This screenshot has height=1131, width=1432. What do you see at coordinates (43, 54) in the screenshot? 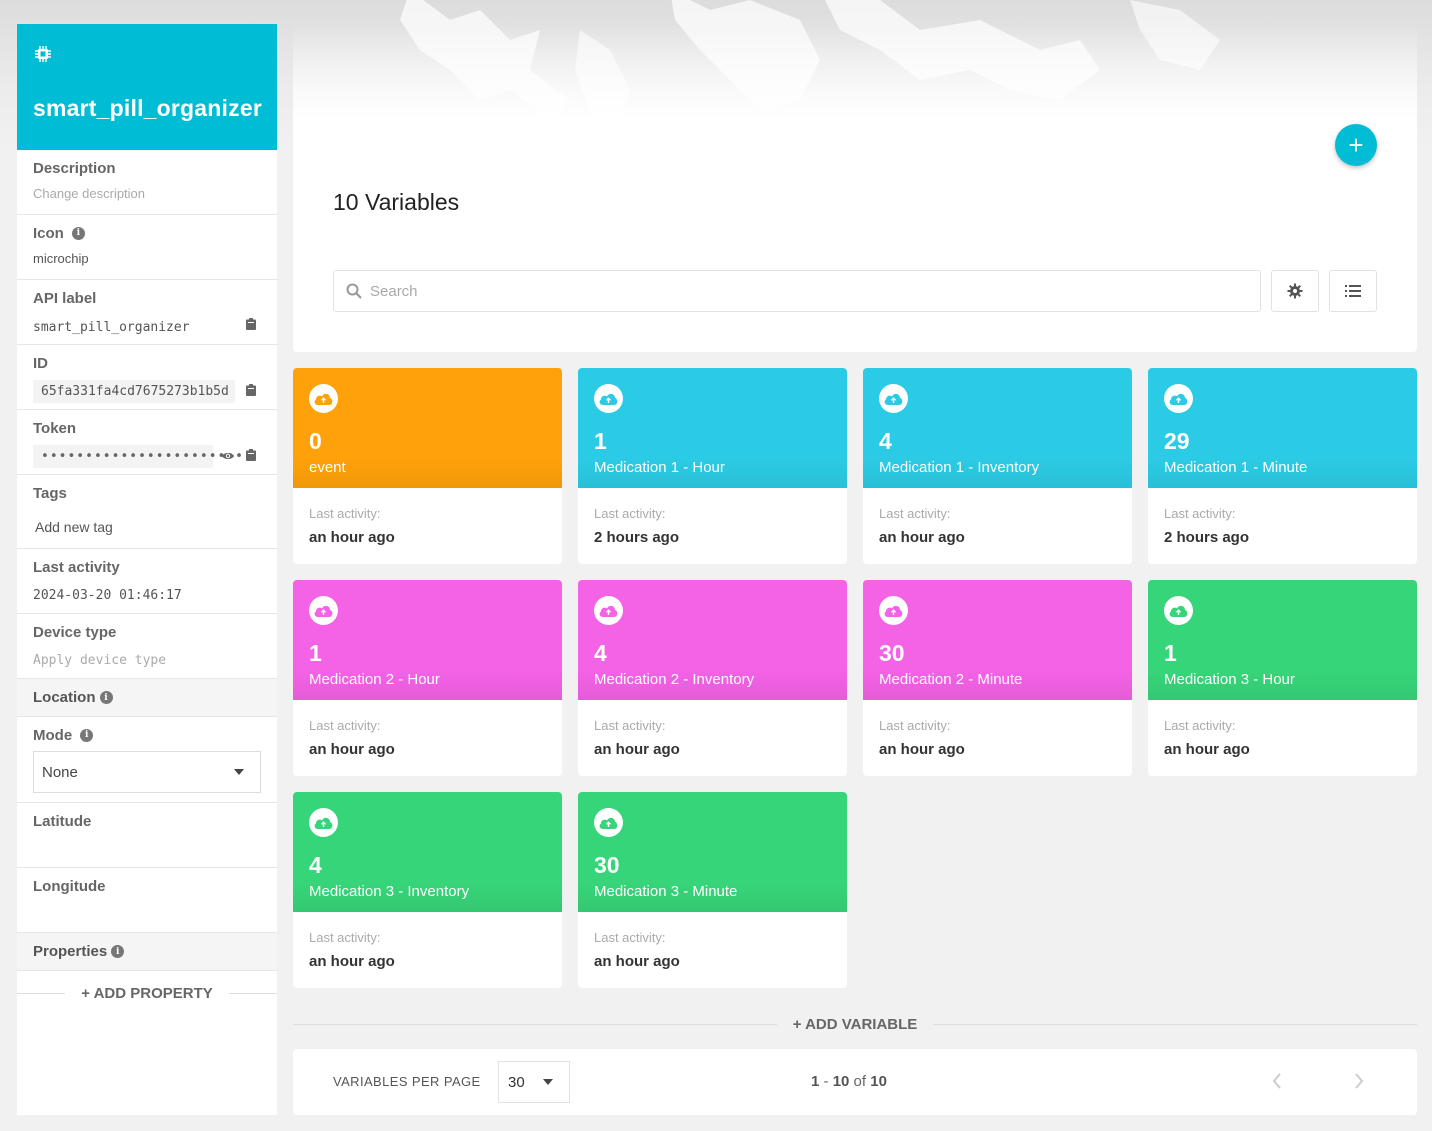
I see `microchip-icon` at bounding box center [43, 54].